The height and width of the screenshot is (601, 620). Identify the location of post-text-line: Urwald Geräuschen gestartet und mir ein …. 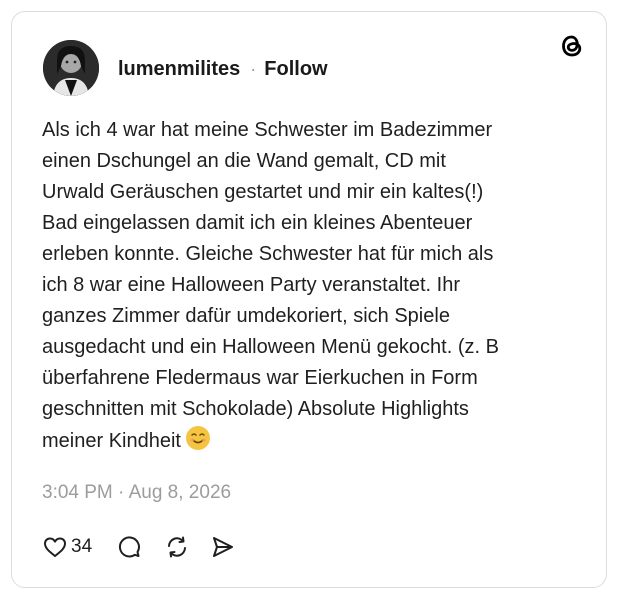
(263, 192).